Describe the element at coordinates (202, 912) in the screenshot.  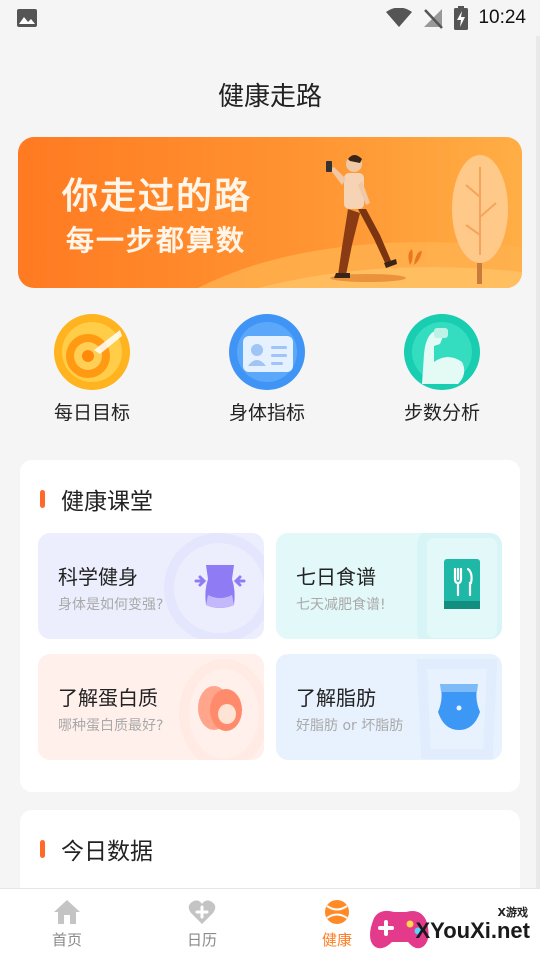
I see `heart-plus-icon` at that location.